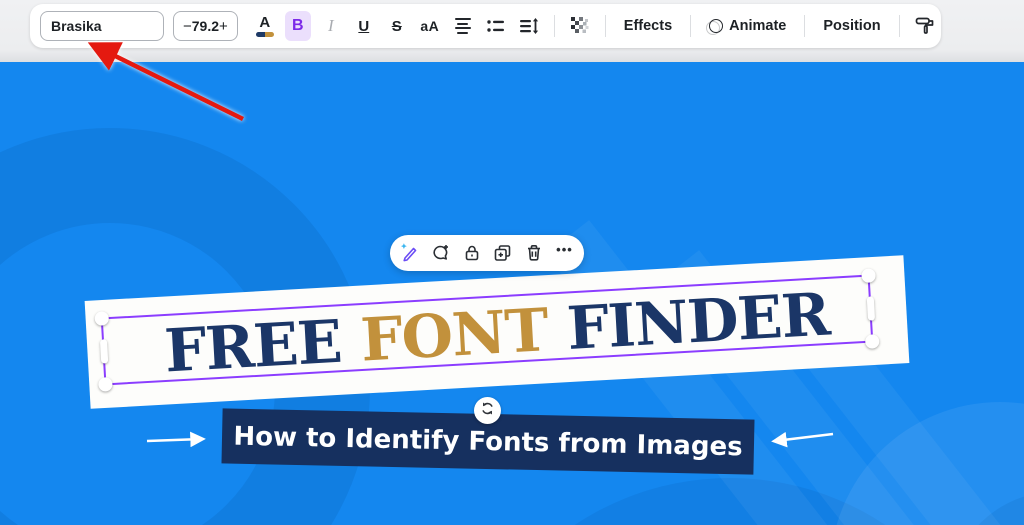 Image resolution: width=1024 pixels, height=525 pixels. What do you see at coordinates (648, 26) in the screenshot?
I see `effects-button: Effects` at bounding box center [648, 26].